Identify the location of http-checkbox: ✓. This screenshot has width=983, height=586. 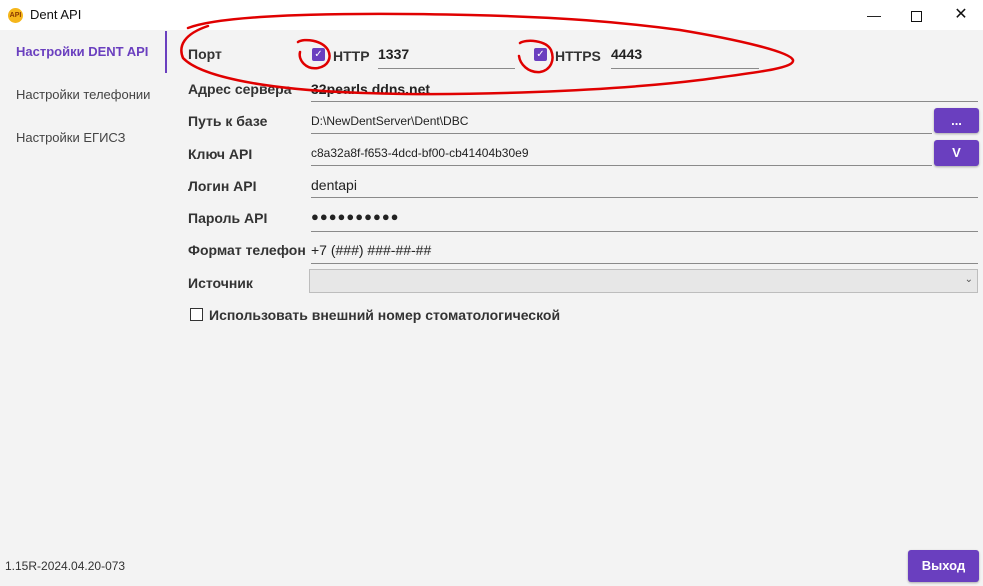
(318, 54).